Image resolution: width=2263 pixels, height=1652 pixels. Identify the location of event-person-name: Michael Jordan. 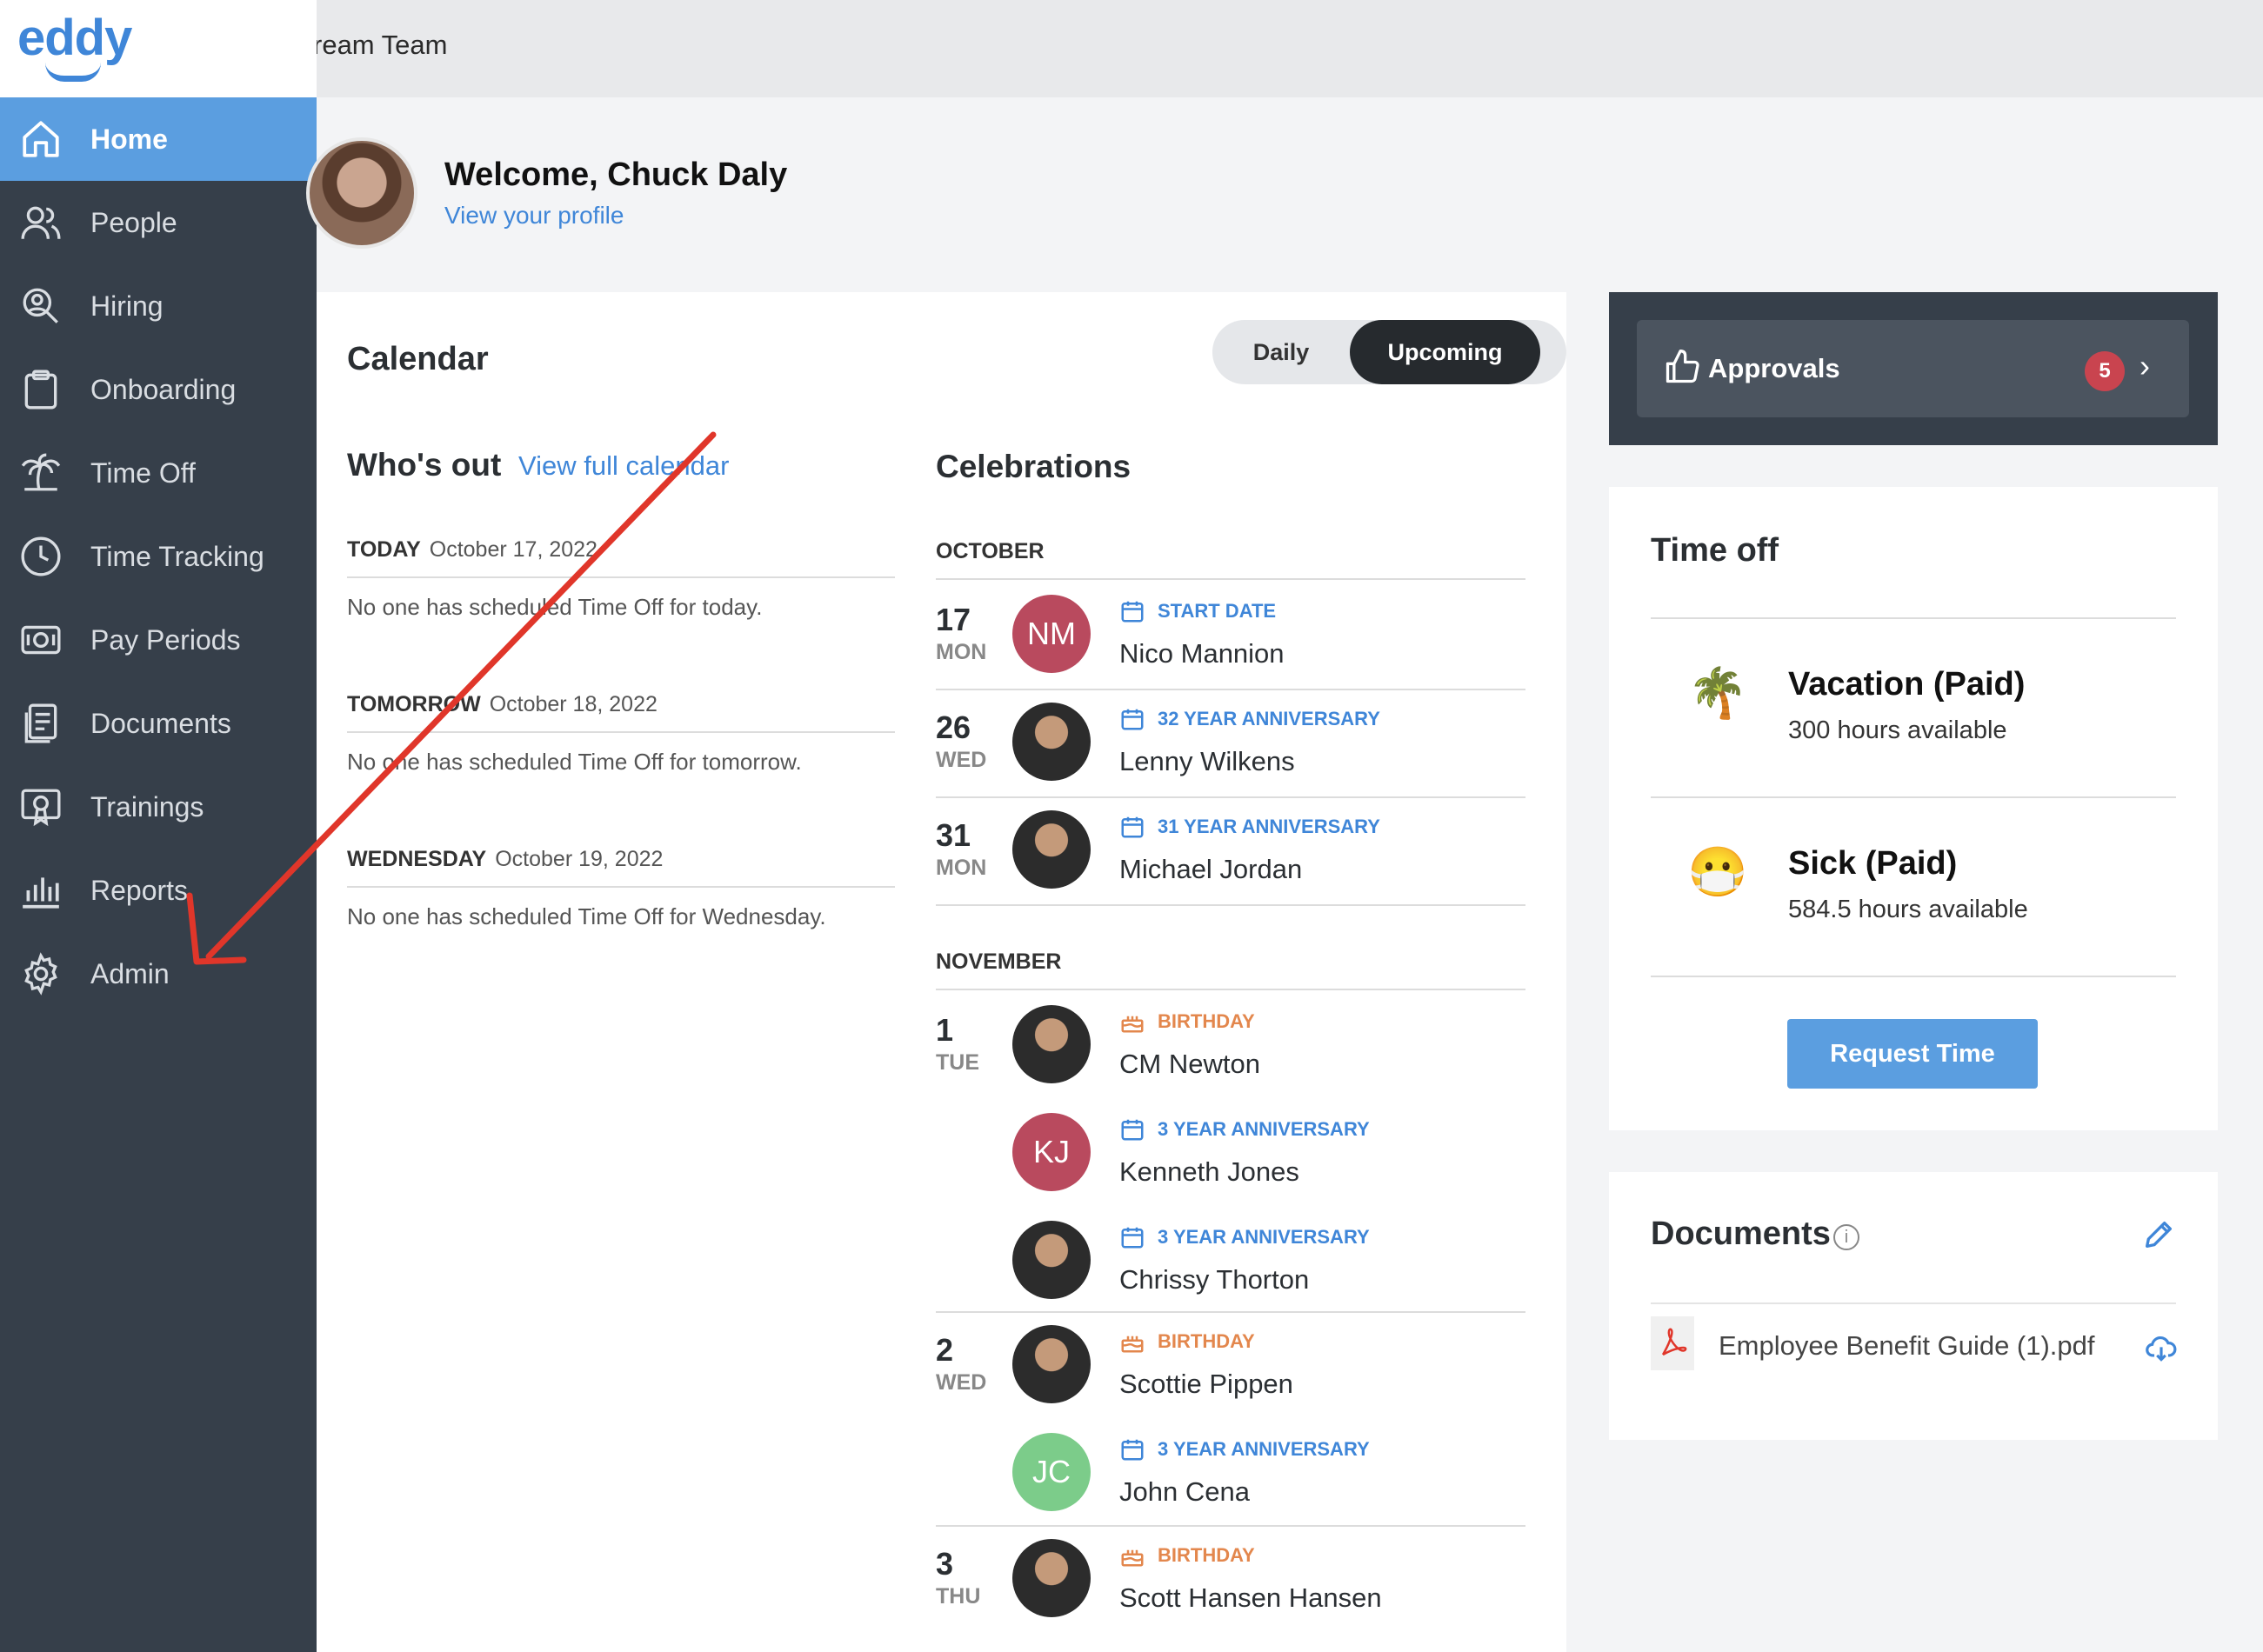
(1210, 869).